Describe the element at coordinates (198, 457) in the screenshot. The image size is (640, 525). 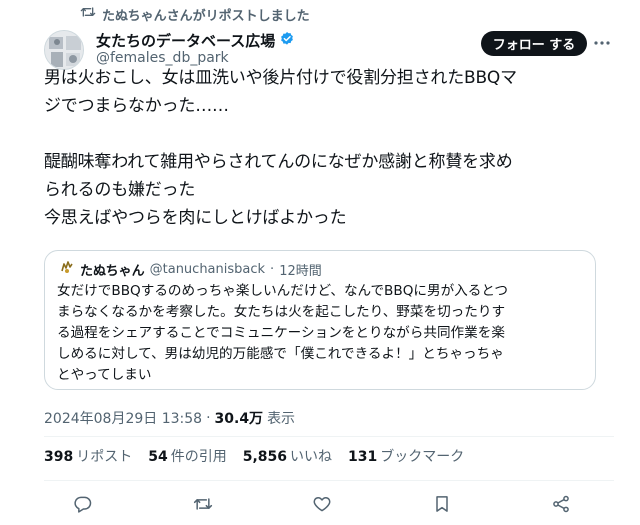
I see `stat-label: 件の引用` at that location.